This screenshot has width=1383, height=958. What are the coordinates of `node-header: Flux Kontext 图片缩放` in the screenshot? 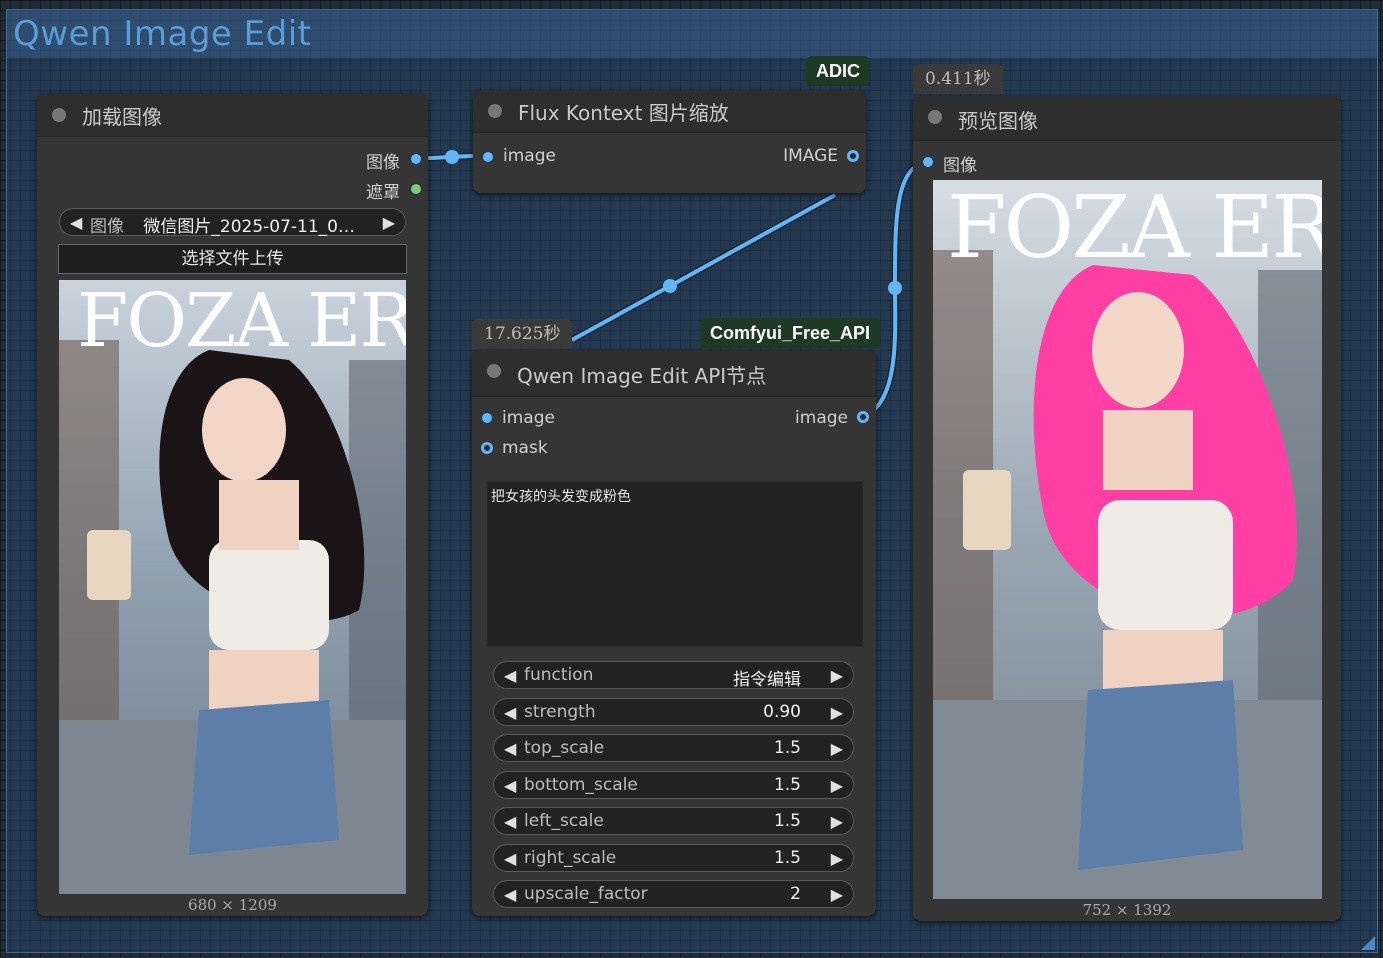 It's located at (669, 111).